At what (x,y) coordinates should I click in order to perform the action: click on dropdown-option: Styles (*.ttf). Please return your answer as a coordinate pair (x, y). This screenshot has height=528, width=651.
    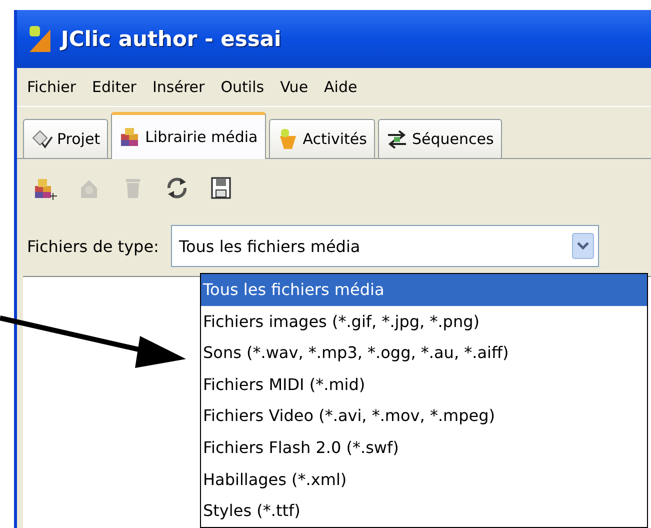
    Looking at the image, I should click on (424, 511).